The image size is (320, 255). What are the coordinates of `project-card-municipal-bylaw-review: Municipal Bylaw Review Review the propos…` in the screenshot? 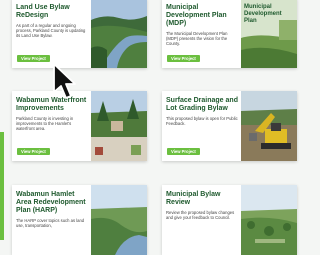 It's located at (229, 220).